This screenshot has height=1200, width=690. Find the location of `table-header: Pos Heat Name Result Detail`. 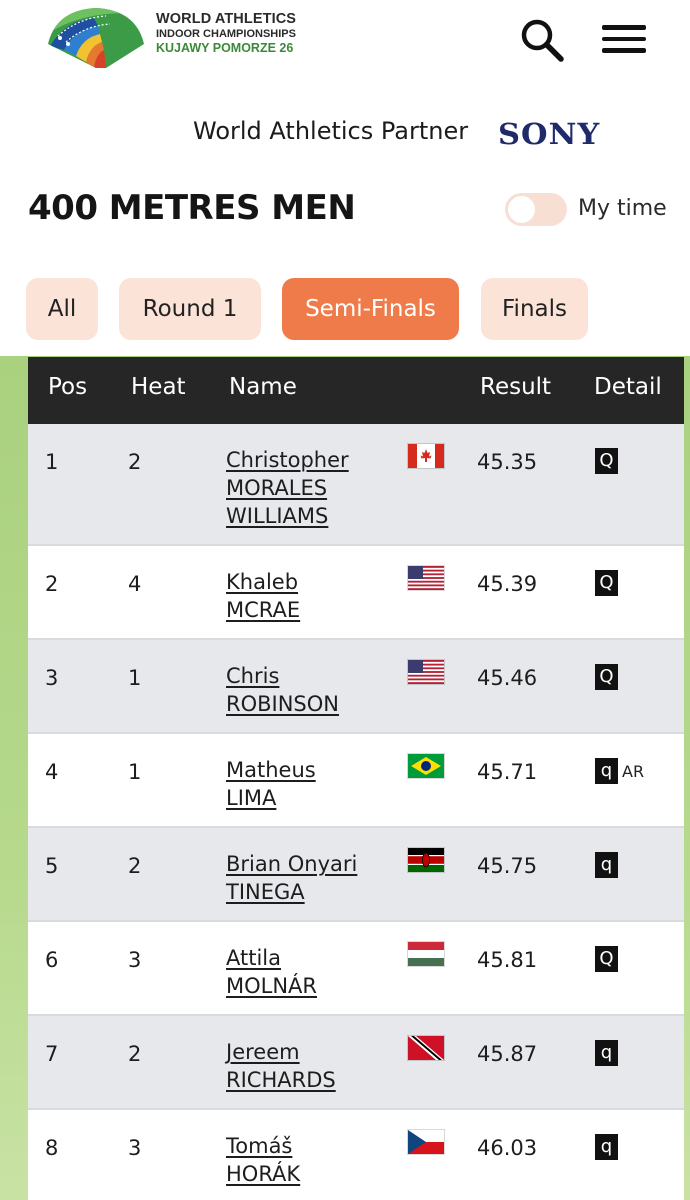

table-header: Pos Heat Name Result Detail is located at coordinates (356, 390).